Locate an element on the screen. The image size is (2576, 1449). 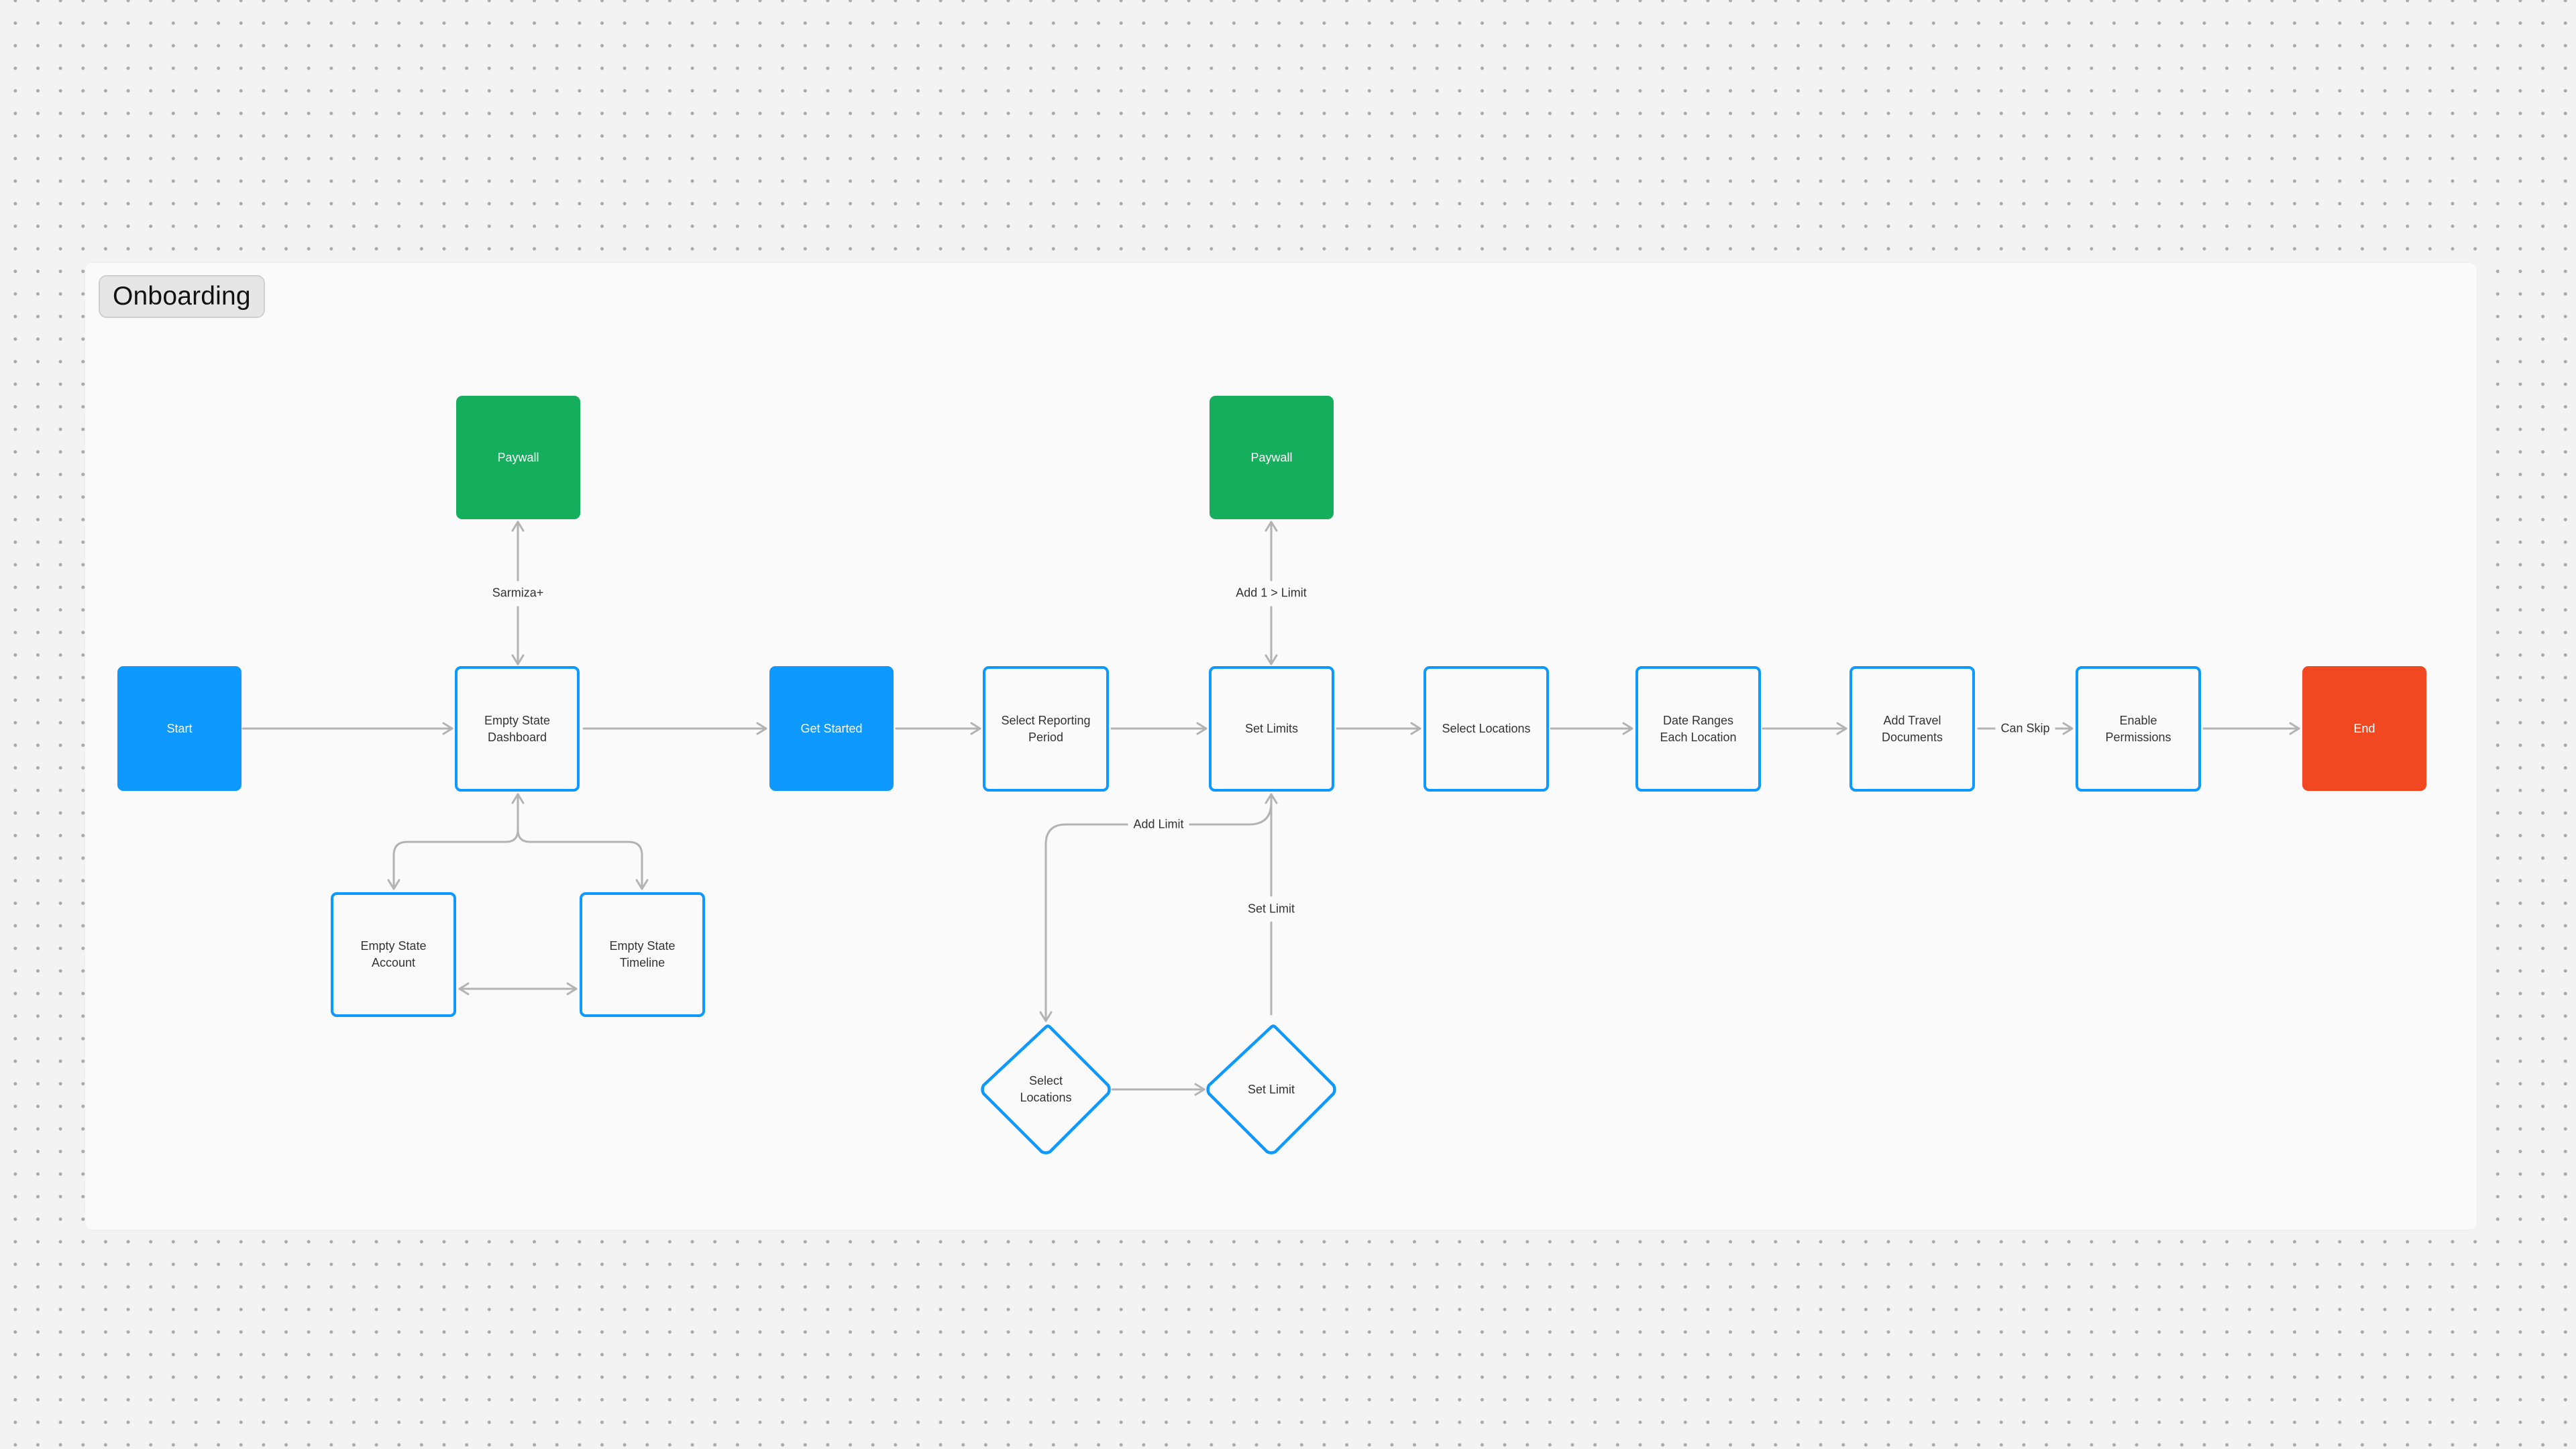
edge-label-can-skip: Can Skip is located at coordinates (2025, 728).